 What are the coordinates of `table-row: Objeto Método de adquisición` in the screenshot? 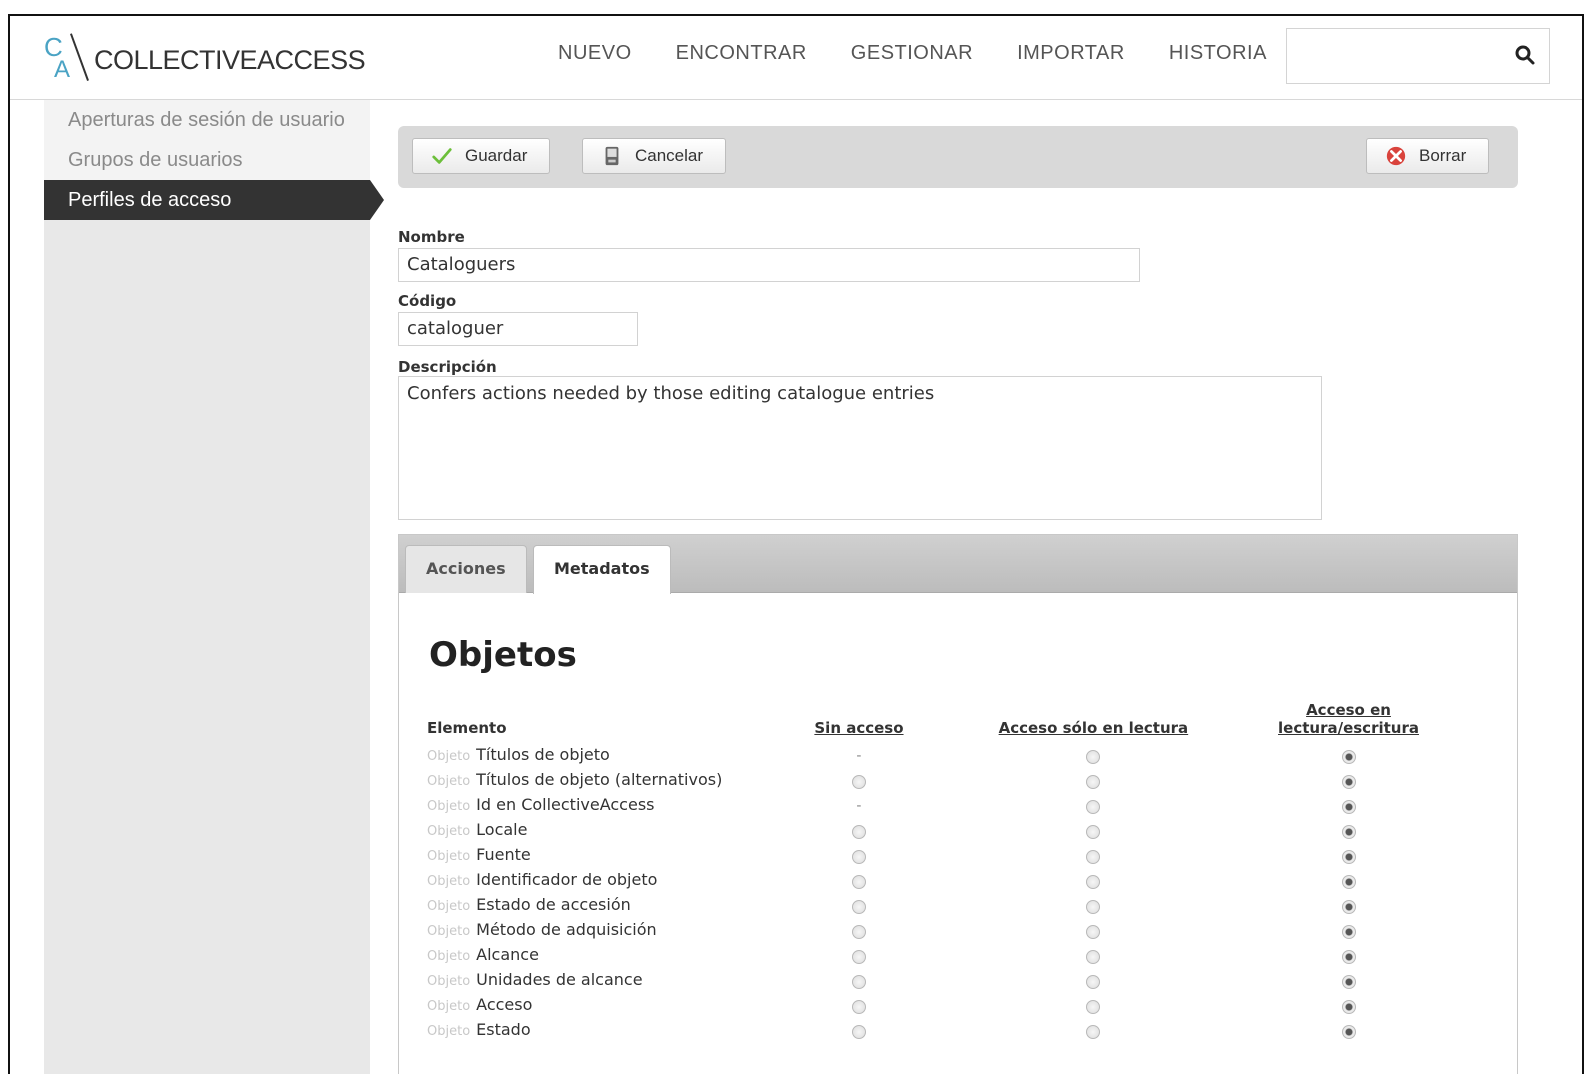 It's located at (947, 930).